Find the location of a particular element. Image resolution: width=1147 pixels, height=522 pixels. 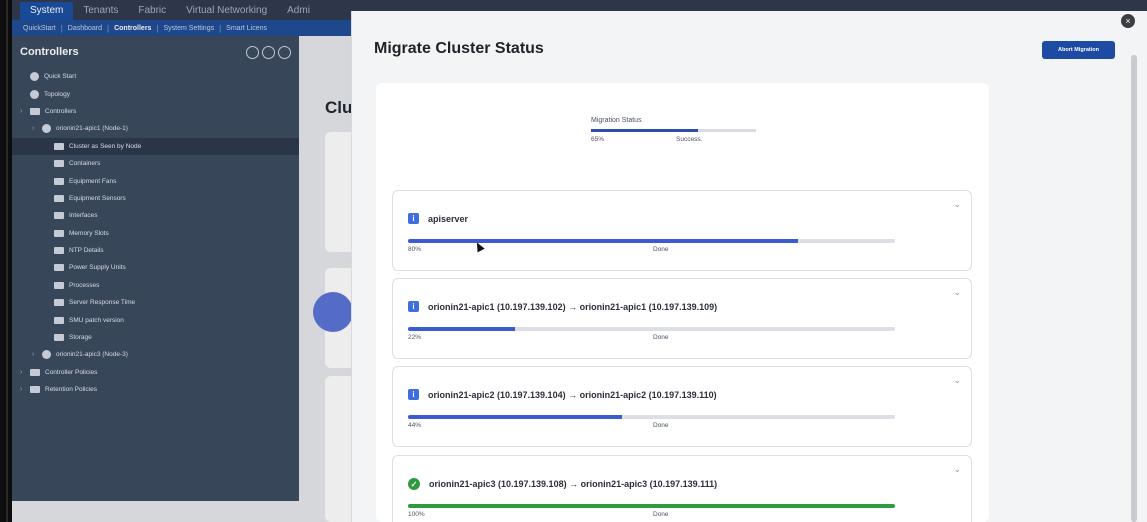

overall-progress-bar is located at coordinates (673, 130).